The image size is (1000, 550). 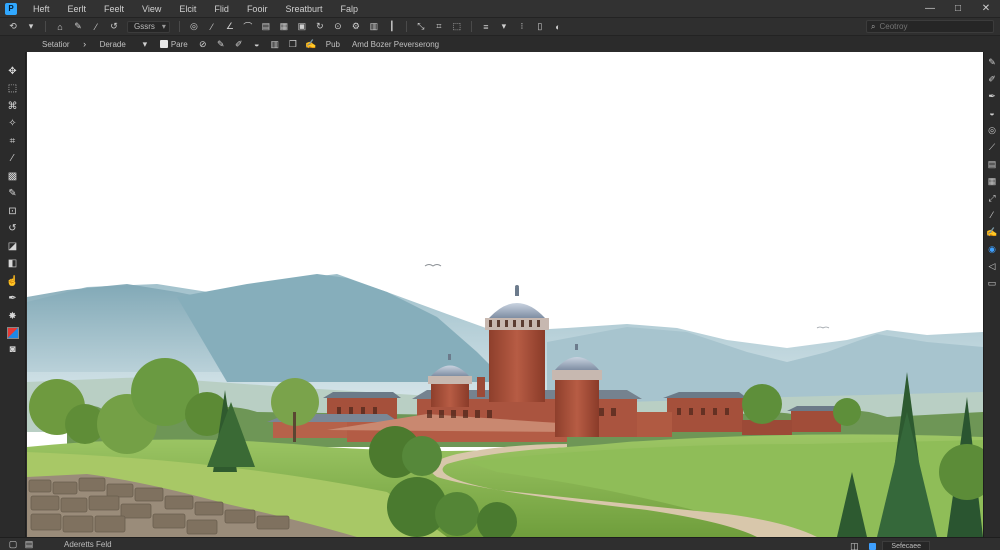 What do you see at coordinates (13, 281) in the screenshot?
I see `smudge-tool-icon: ☝` at bounding box center [13, 281].